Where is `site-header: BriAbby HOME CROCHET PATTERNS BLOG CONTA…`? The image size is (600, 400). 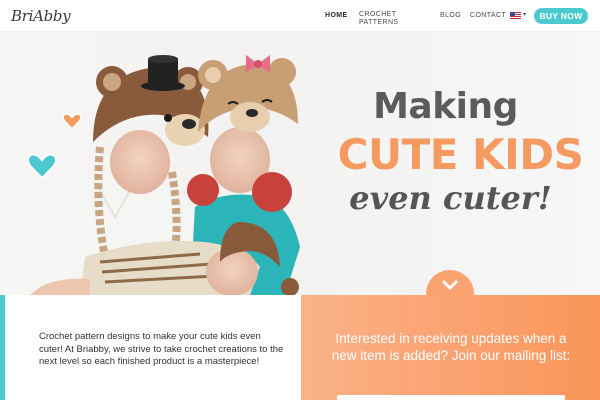
site-header: BriAbby HOME CROCHET PATTERNS BLOG CONTA… is located at coordinates (300, 16).